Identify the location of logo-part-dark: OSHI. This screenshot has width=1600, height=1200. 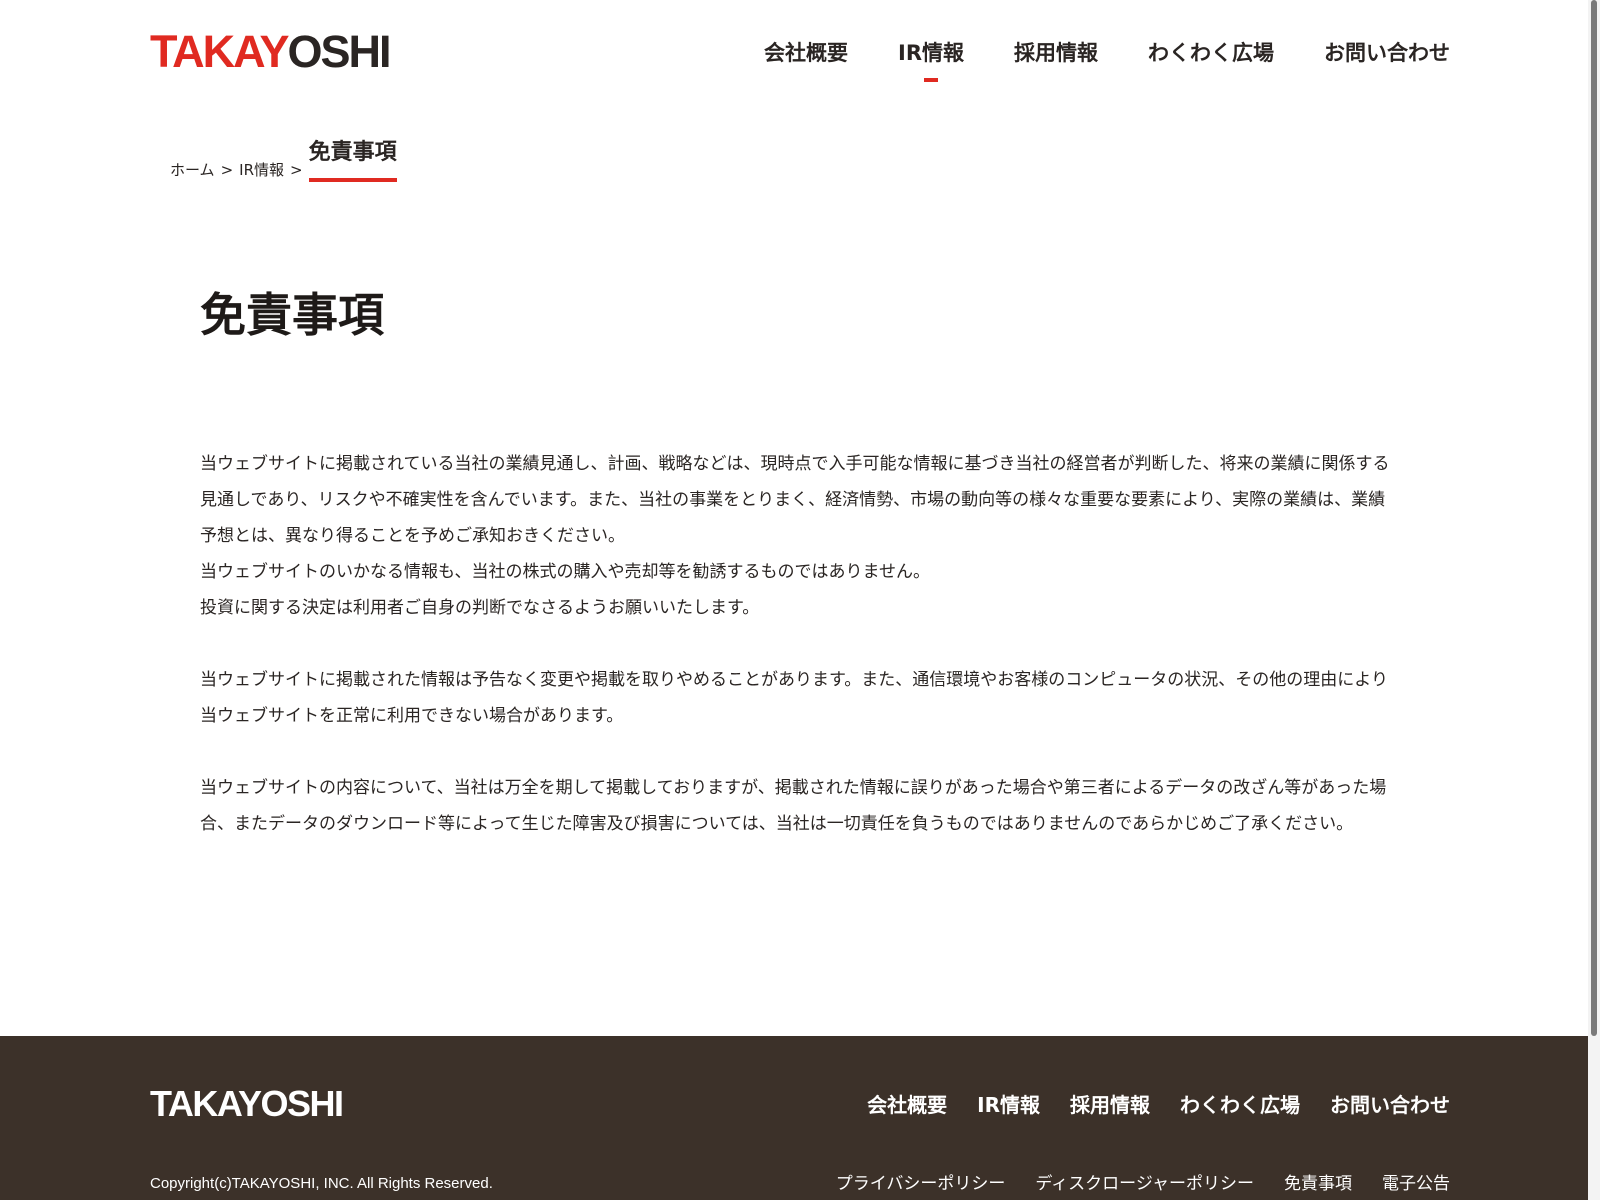
(339, 51).